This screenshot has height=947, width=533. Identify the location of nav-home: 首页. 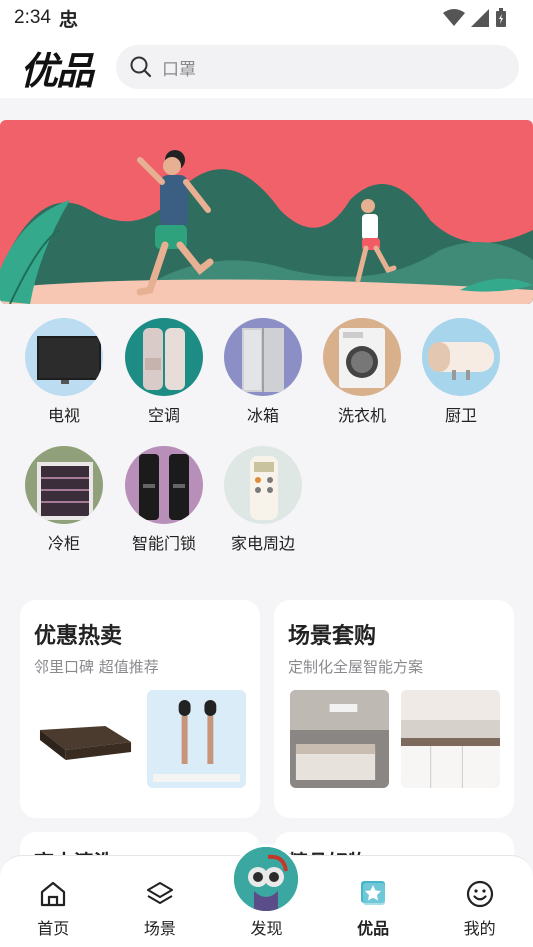
(53, 901).